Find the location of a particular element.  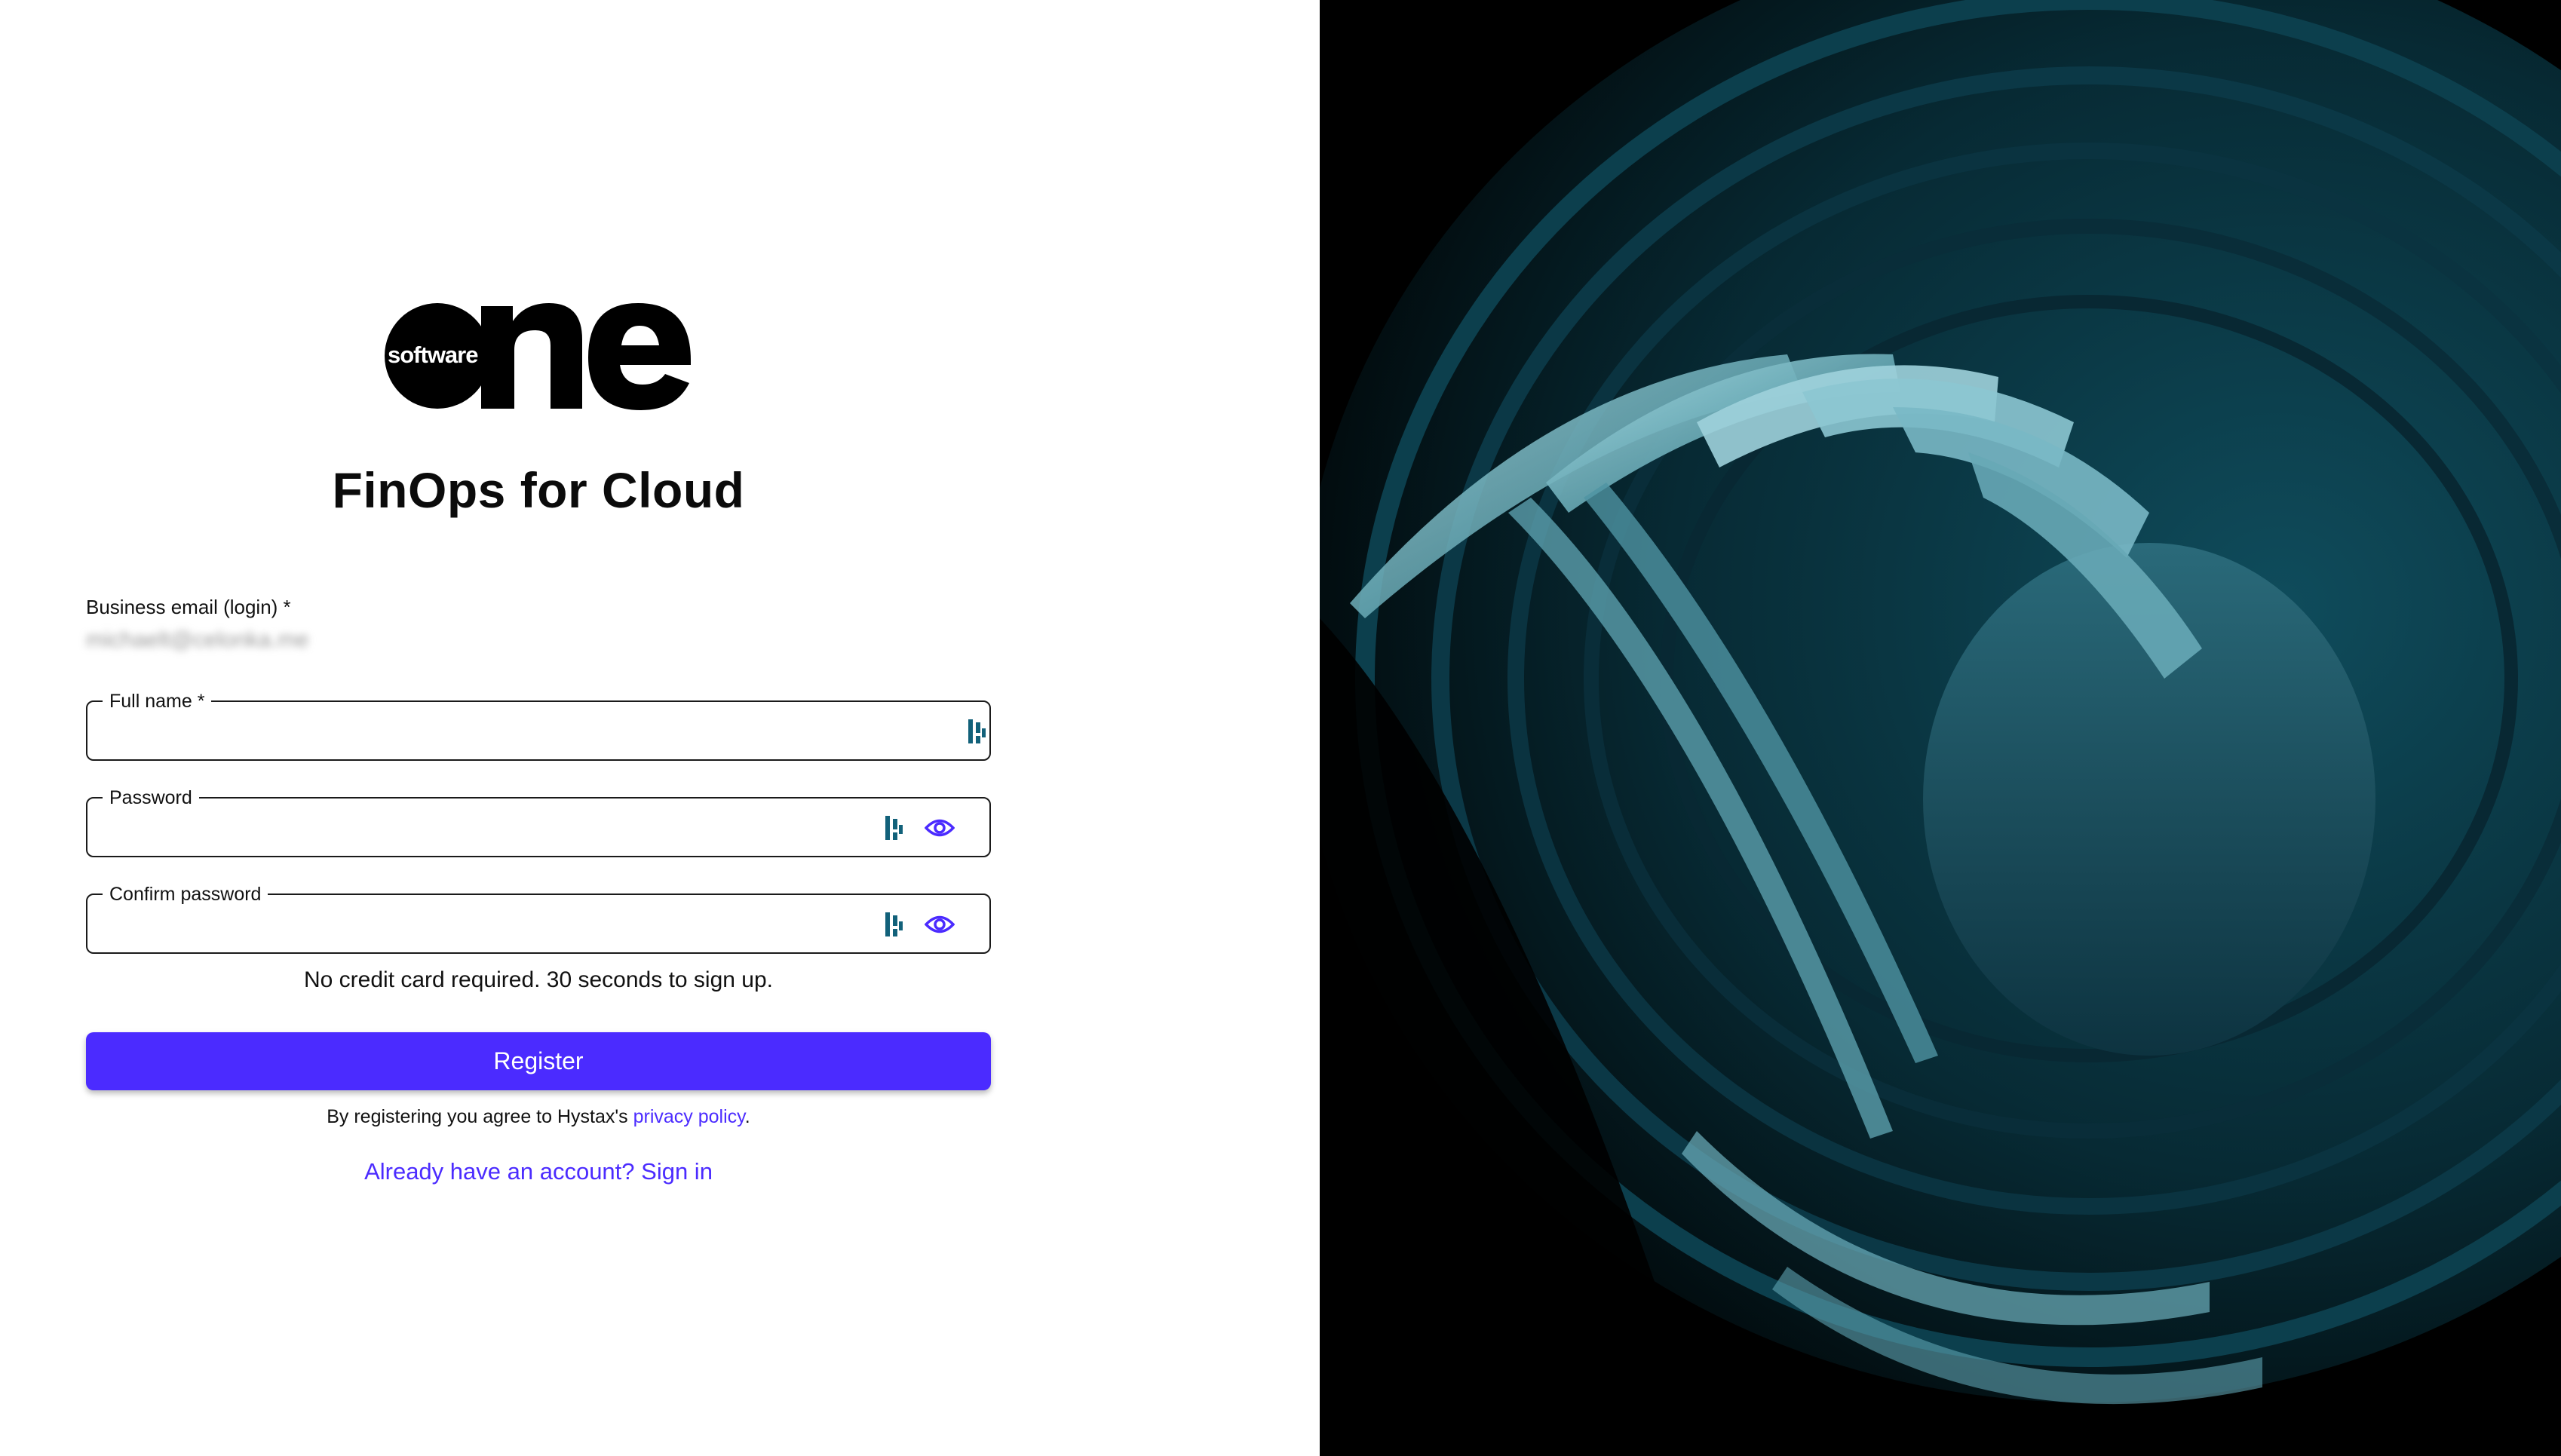

show-password-eye-icon is located at coordinates (940, 828).